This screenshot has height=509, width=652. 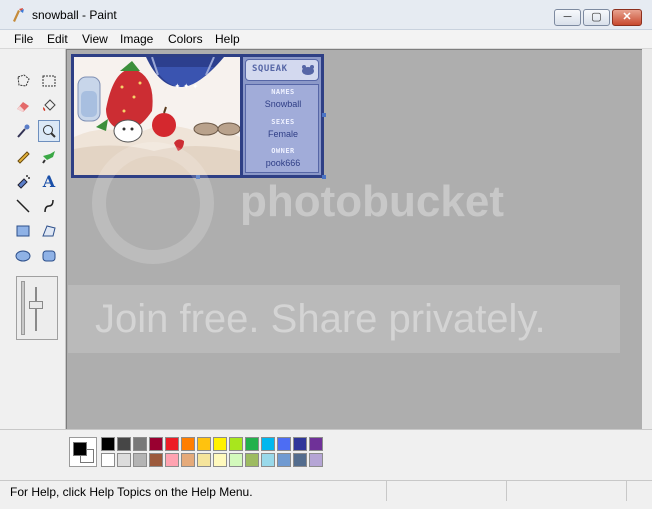 I want to click on tool-options-box, so click(x=37, y=308).